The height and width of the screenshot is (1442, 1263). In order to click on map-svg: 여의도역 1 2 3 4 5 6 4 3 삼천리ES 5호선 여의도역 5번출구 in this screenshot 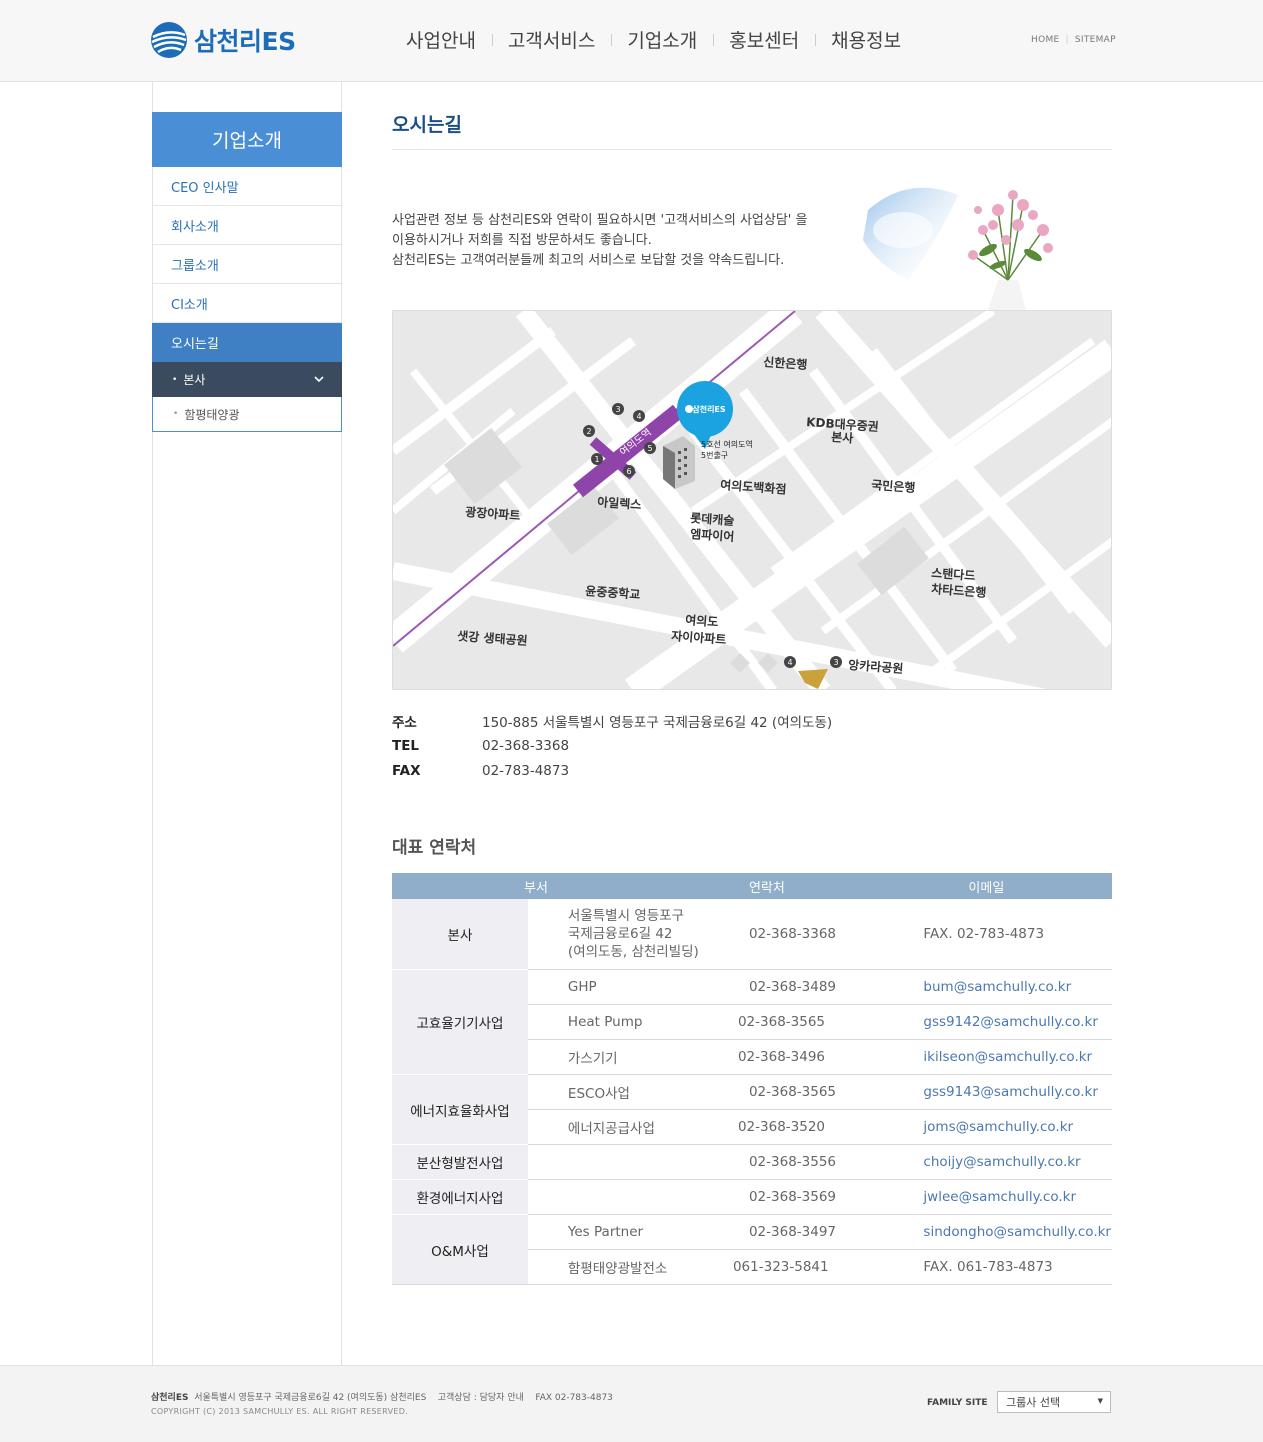, I will do `click(752, 500)`.